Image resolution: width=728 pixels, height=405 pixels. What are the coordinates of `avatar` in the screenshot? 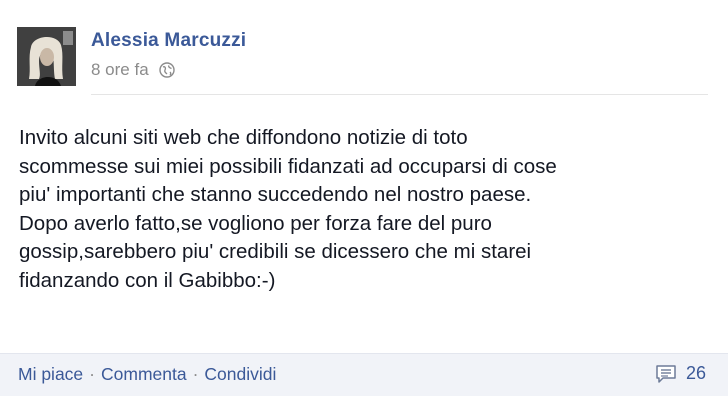 It's located at (46, 56).